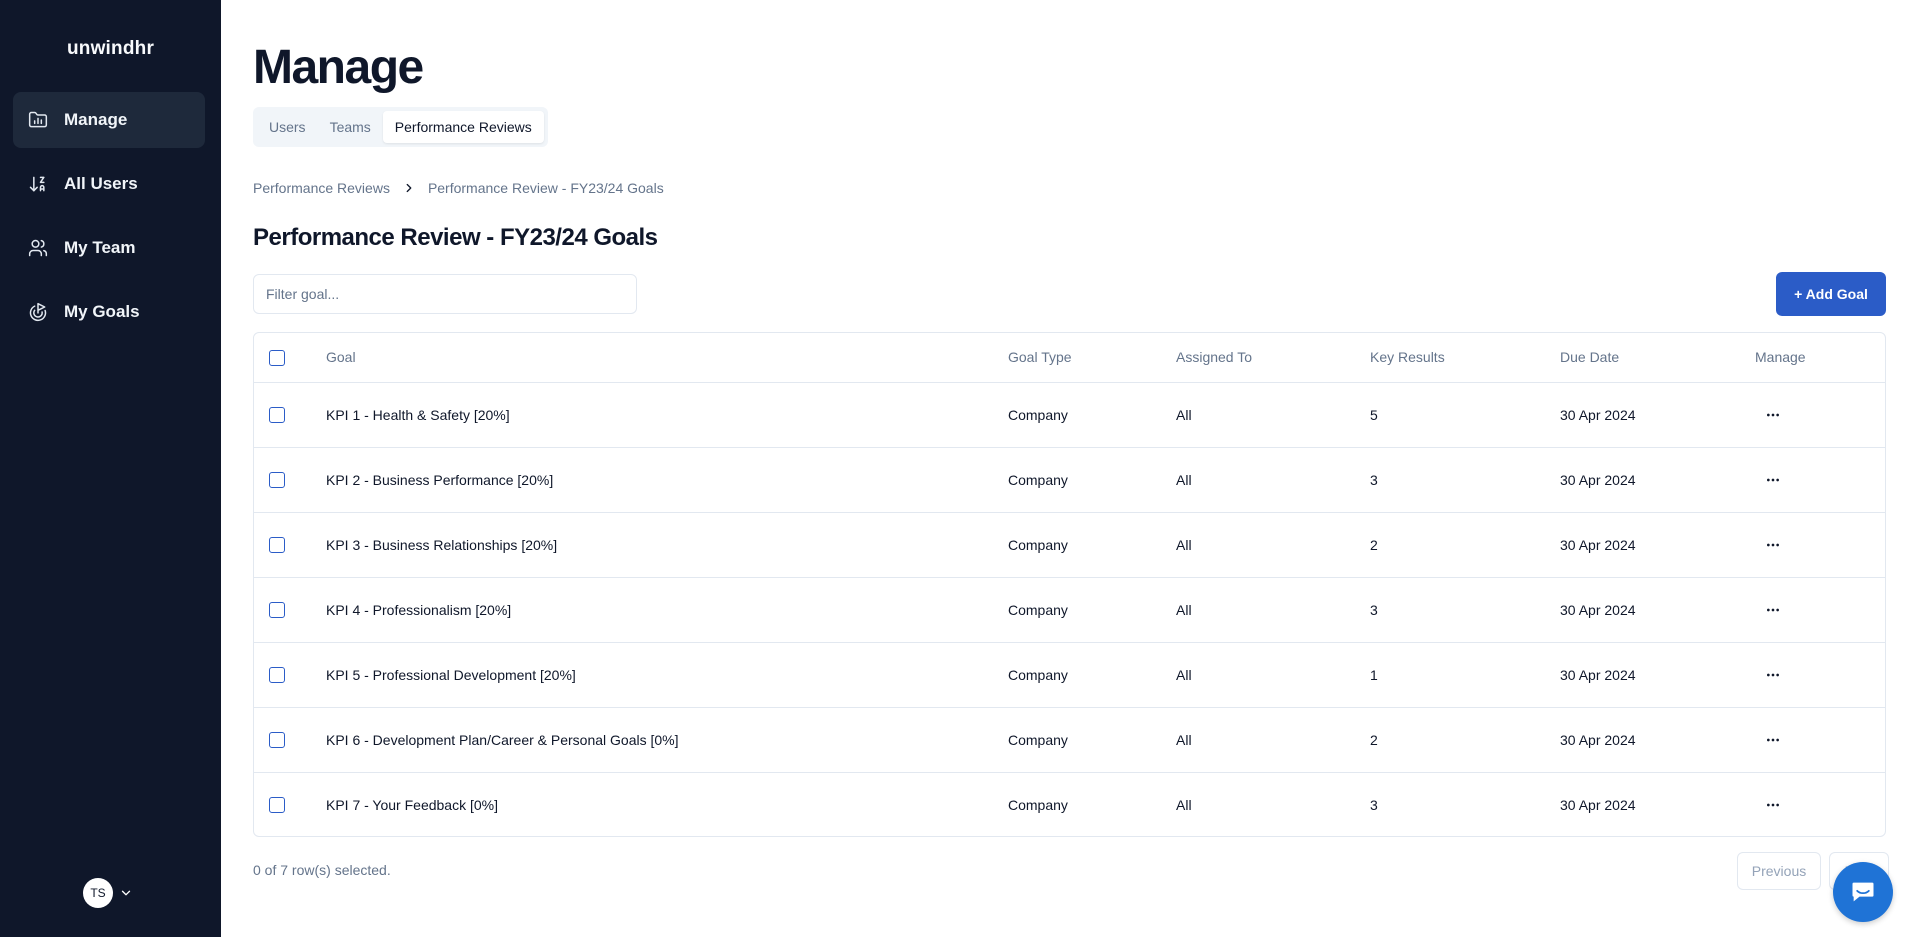 This screenshot has height=937, width=1908. What do you see at coordinates (418, 414) in the screenshot?
I see `goal-cell: KPI 1 - Health & Safety [20%]` at bounding box center [418, 414].